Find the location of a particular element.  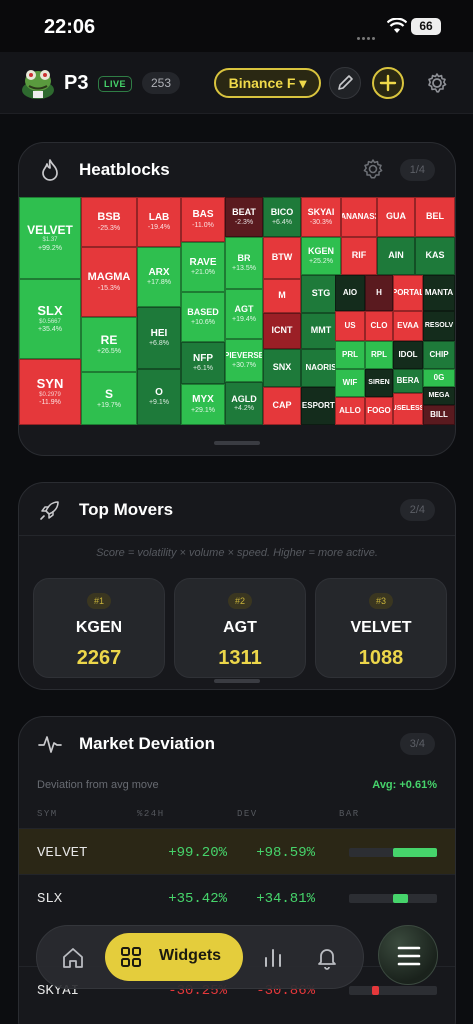

heatblock-magma: MAGMA -15.3% is located at coordinates (109, 282).